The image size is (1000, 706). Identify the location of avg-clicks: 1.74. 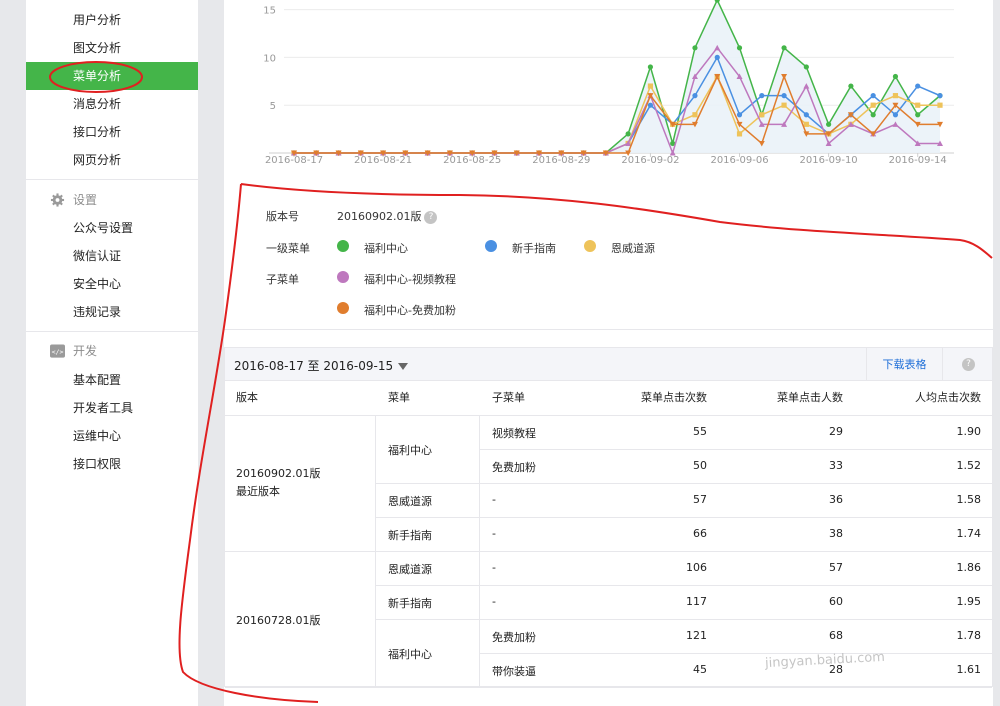
(969, 533).